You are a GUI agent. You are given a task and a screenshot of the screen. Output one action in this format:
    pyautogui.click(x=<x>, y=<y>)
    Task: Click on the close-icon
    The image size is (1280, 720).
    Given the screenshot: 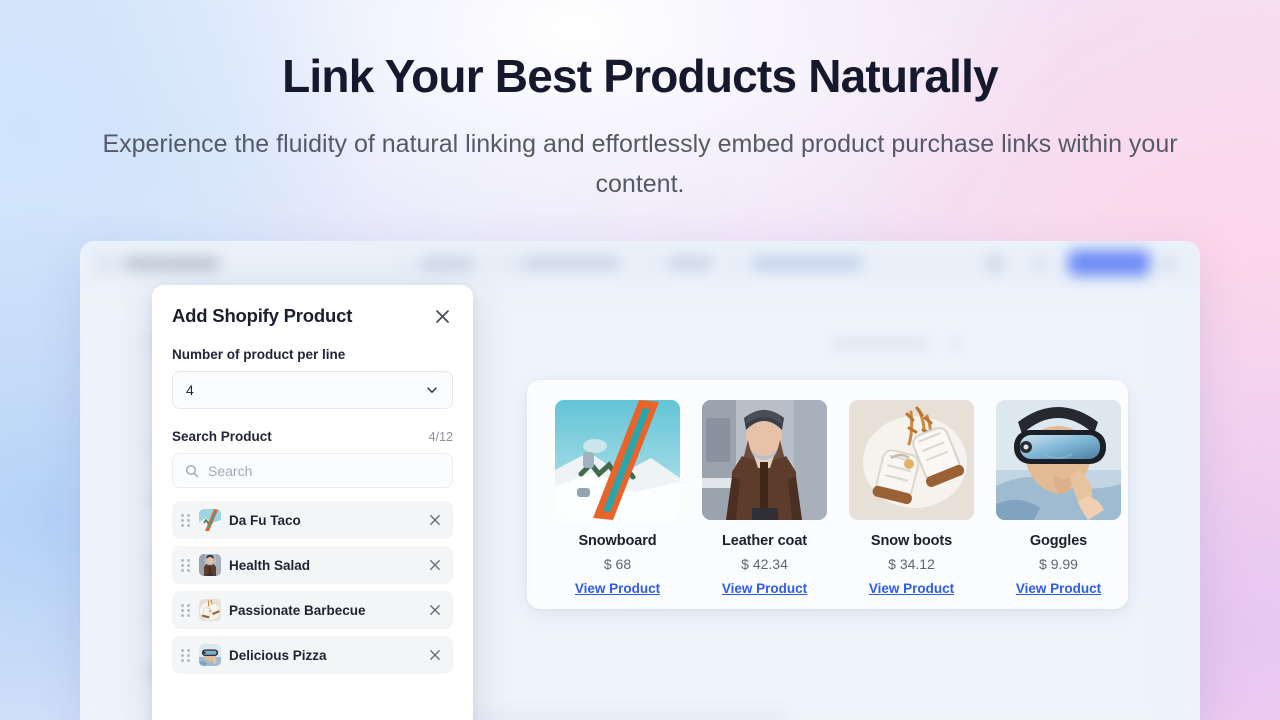 What is the action you would take?
    pyautogui.click(x=442, y=316)
    